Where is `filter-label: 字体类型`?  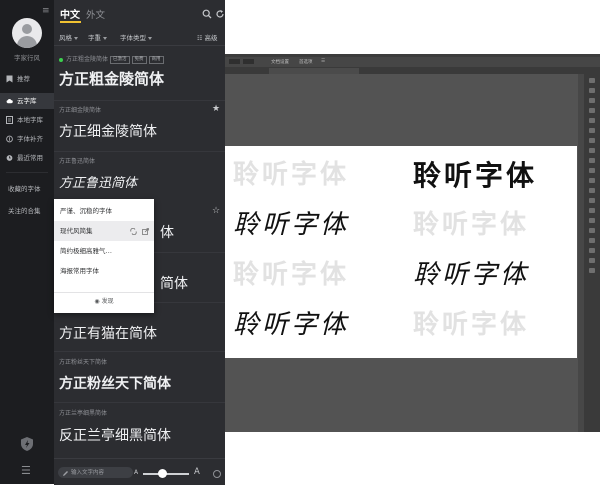 filter-label: 字体类型 is located at coordinates (133, 38).